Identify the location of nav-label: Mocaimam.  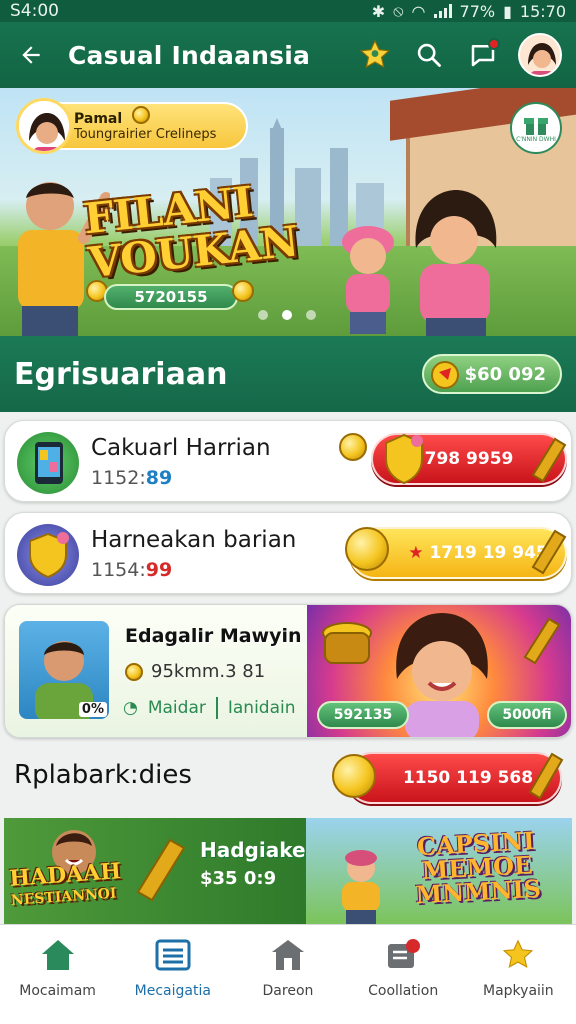
(57, 991).